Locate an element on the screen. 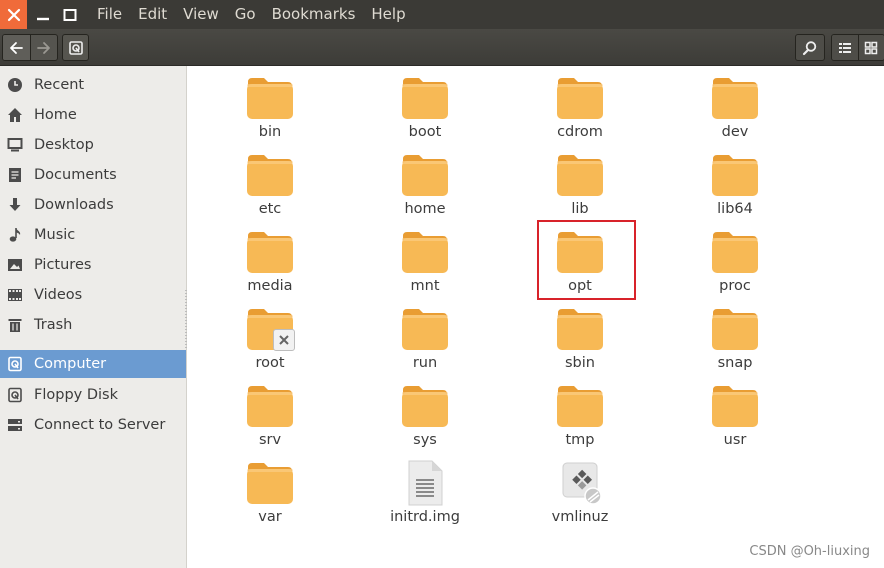 The height and width of the screenshot is (568, 884). sidebar-item-label: Connect to Server is located at coordinates (100, 425).